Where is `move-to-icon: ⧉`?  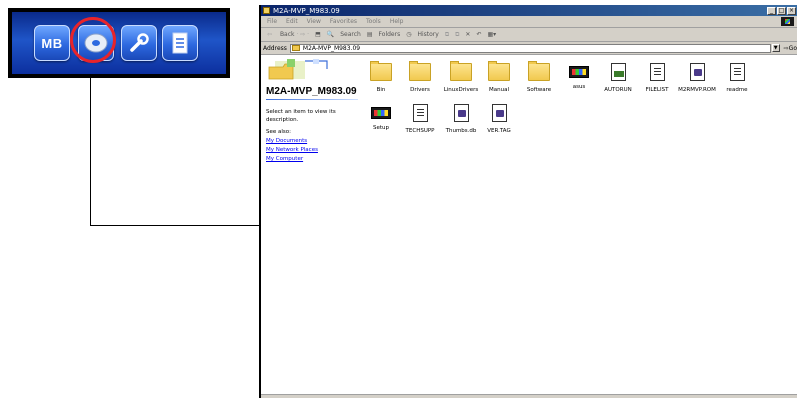 move-to-icon: ⧉ is located at coordinates (447, 35).